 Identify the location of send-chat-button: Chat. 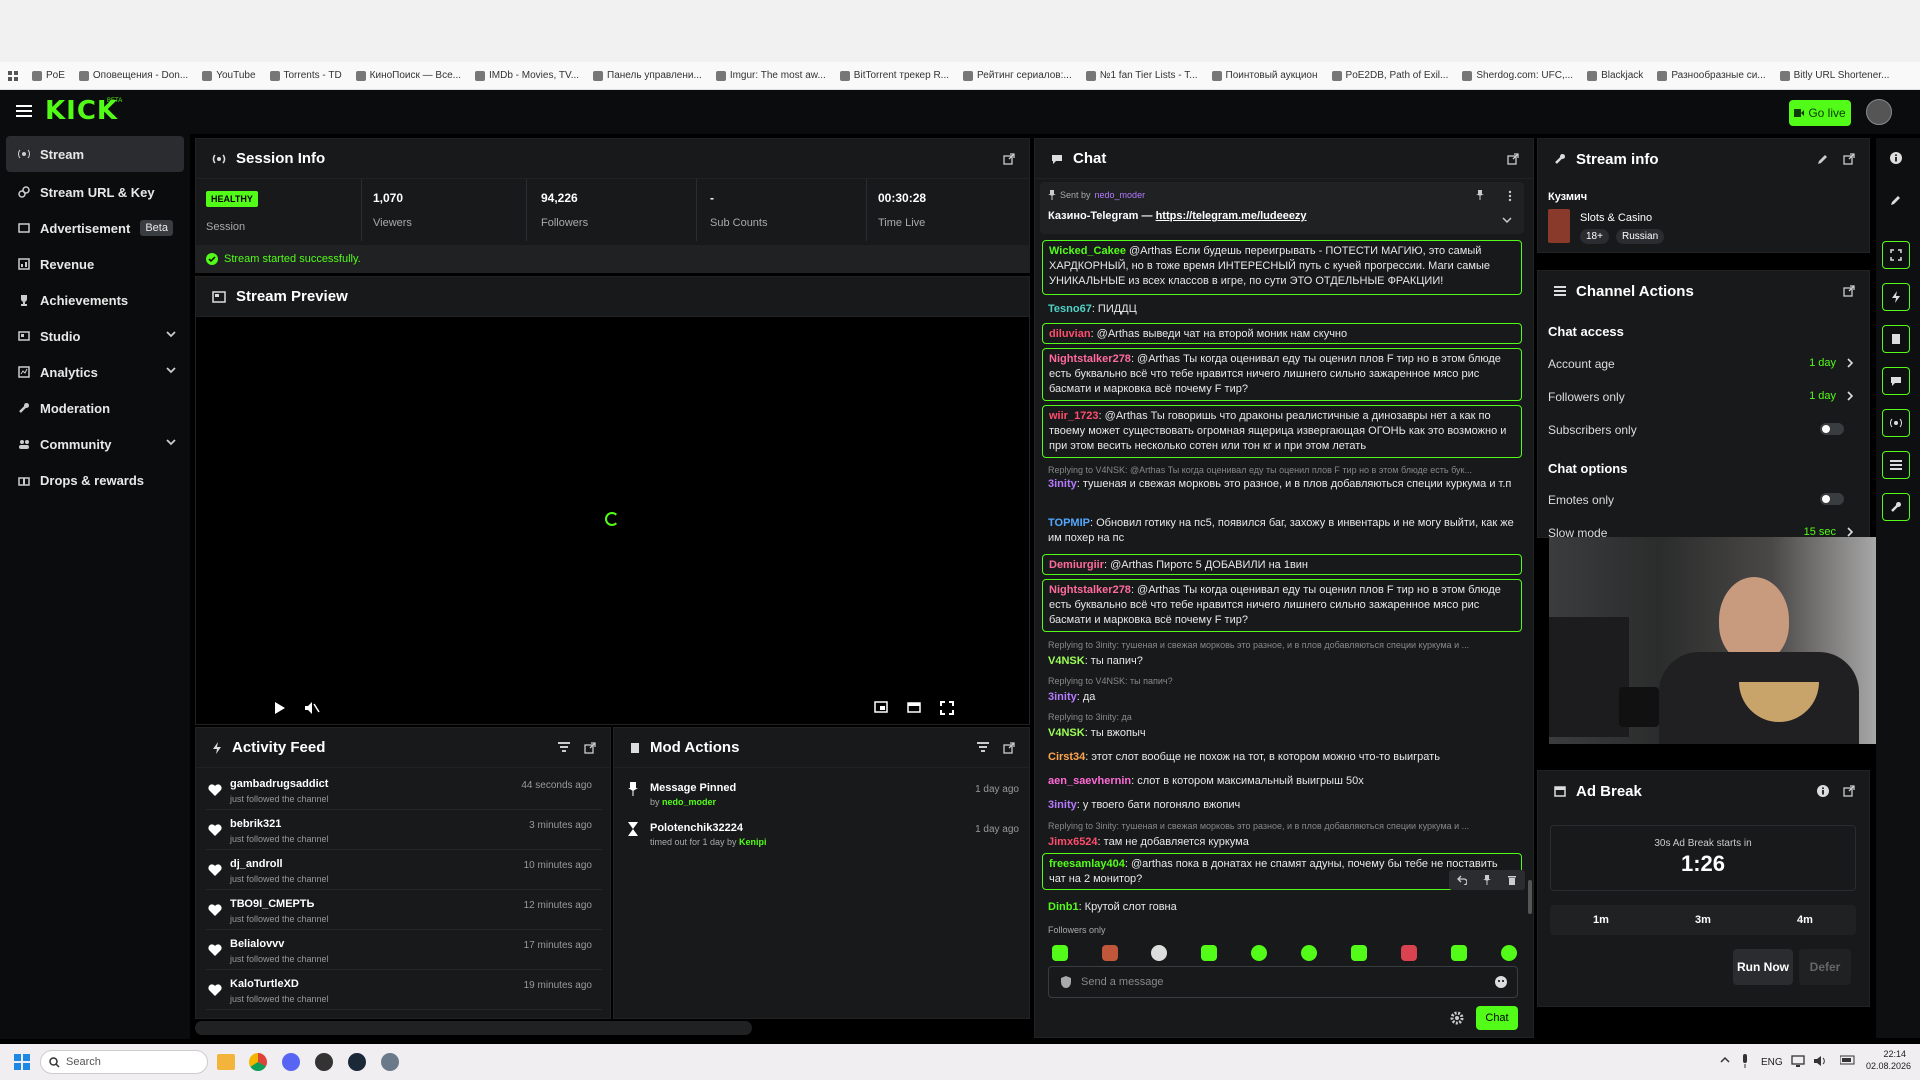
(1497, 1018).